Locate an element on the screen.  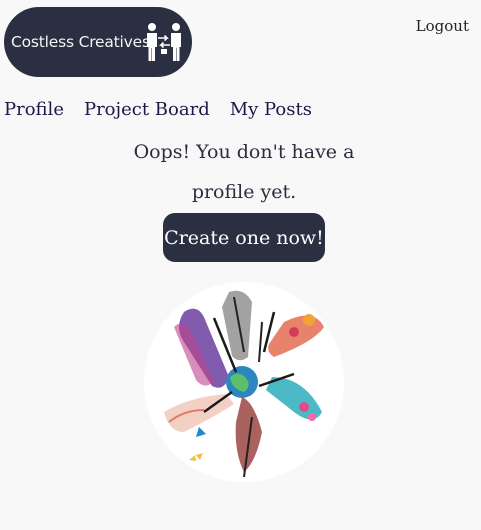
main-nav: Profile Project Board My Posts is located at coordinates (158, 109).